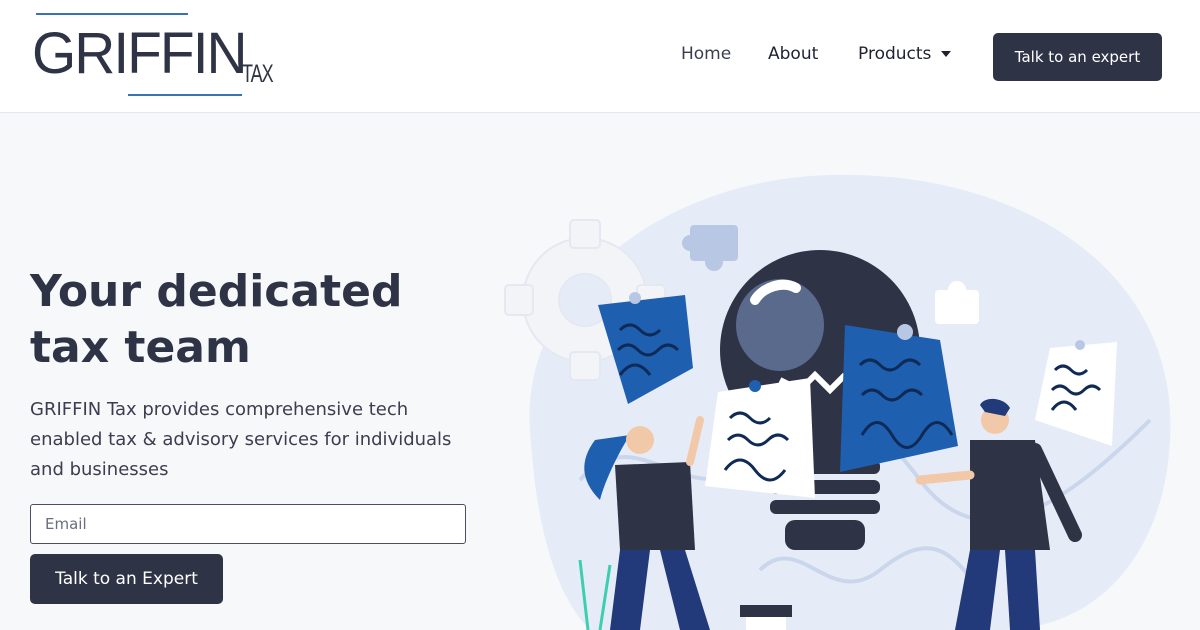 The height and width of the screenshot is (630, 1200). I want to click on hero-title-line-1: Your dedicated, so click(216, 291).